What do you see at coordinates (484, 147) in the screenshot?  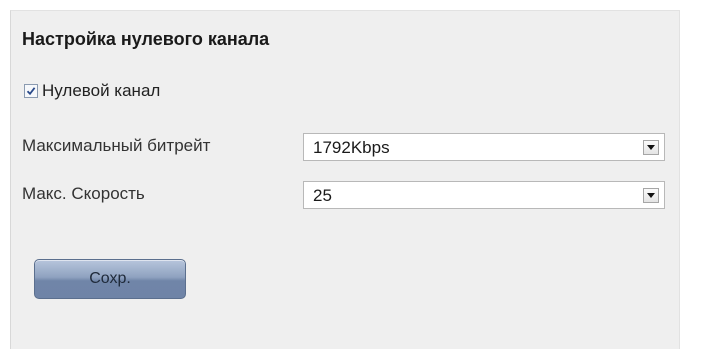 I see `max-bitrate-select: 1792Kbps` at bounding box center [484, 147].